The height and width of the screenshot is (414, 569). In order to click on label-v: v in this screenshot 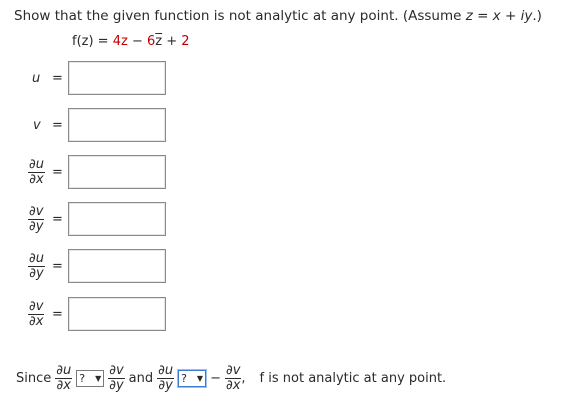, I will do `click(37, 125)`.